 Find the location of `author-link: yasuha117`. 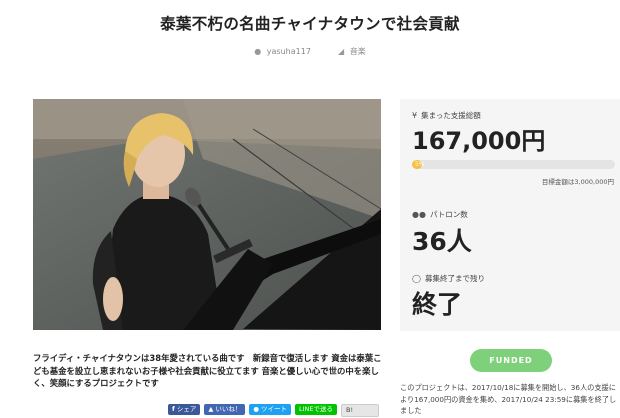

author-link: yasuha117 is located at coordinates (289, 51).